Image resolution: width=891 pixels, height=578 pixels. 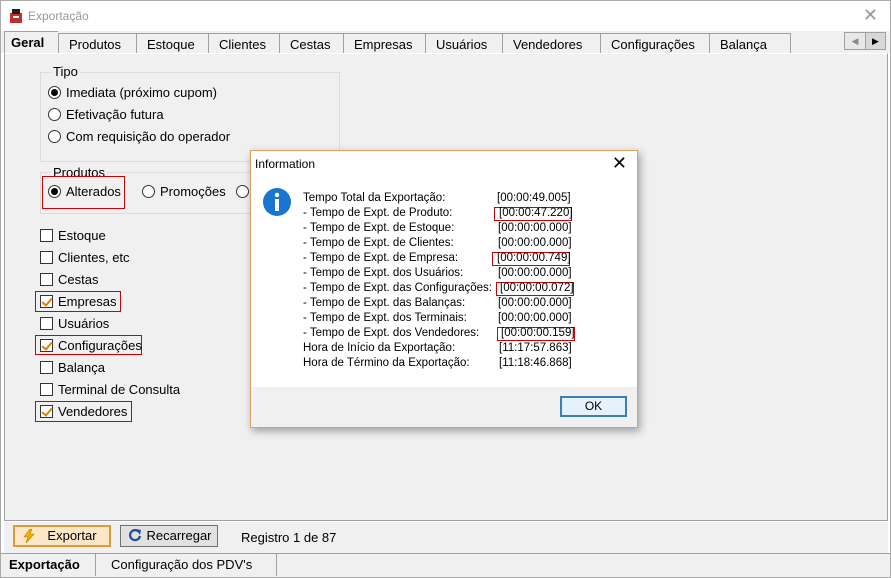 What do you see at coordinates (81, 367) in the screenshot?
I see `checkbox-label: Balança` at bounding box center [81, 367].